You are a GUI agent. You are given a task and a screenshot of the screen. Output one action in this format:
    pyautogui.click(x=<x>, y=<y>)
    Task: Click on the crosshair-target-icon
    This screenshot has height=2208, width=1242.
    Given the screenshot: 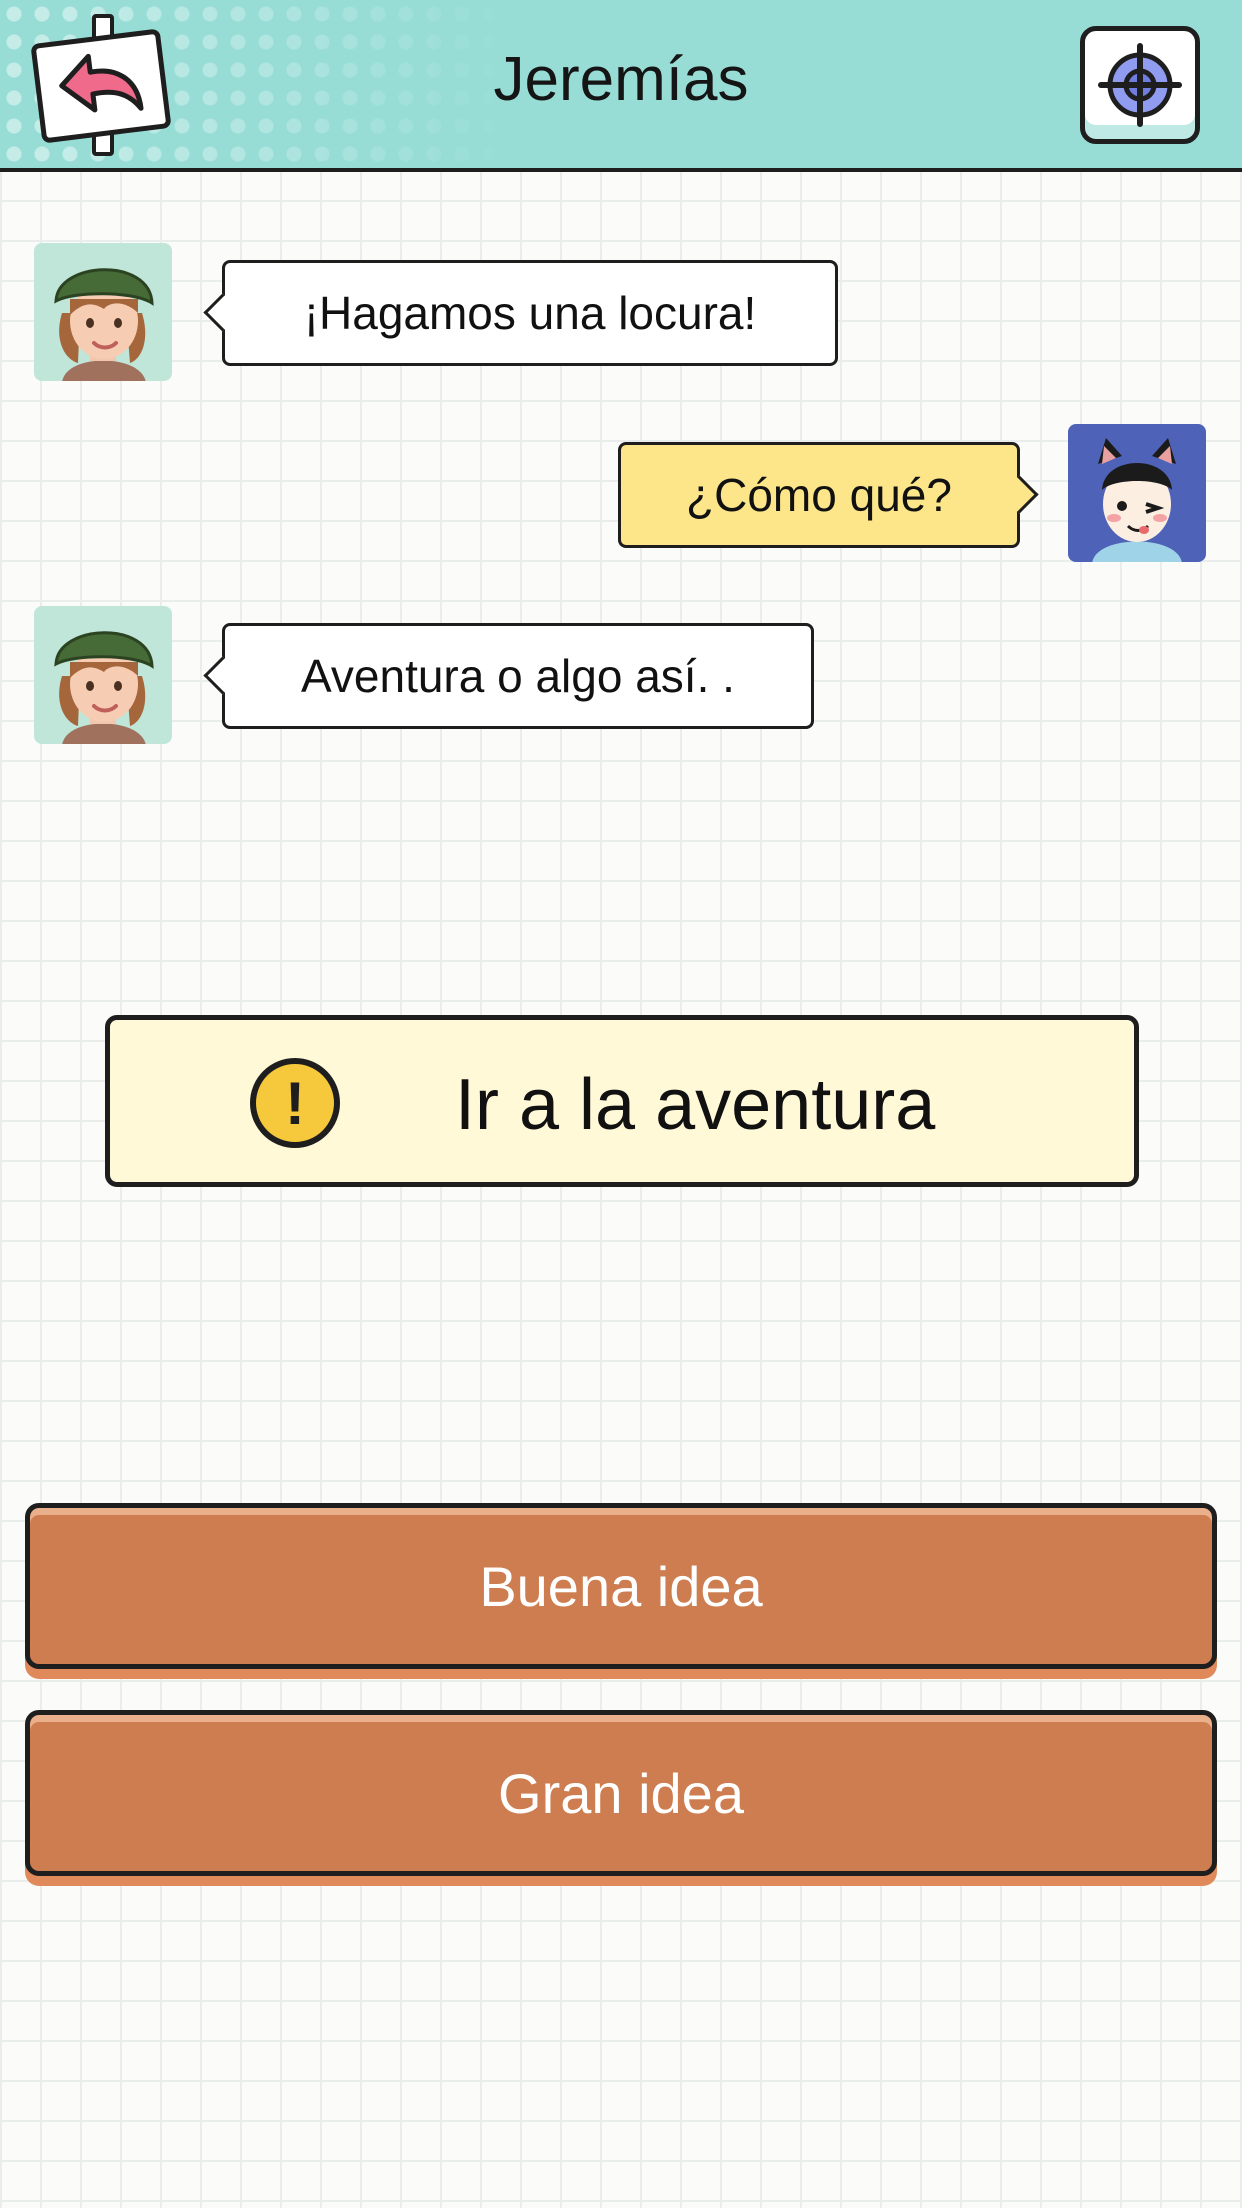 What is the action you would take?
    pyautogui.click(x=1140, y=85)
    